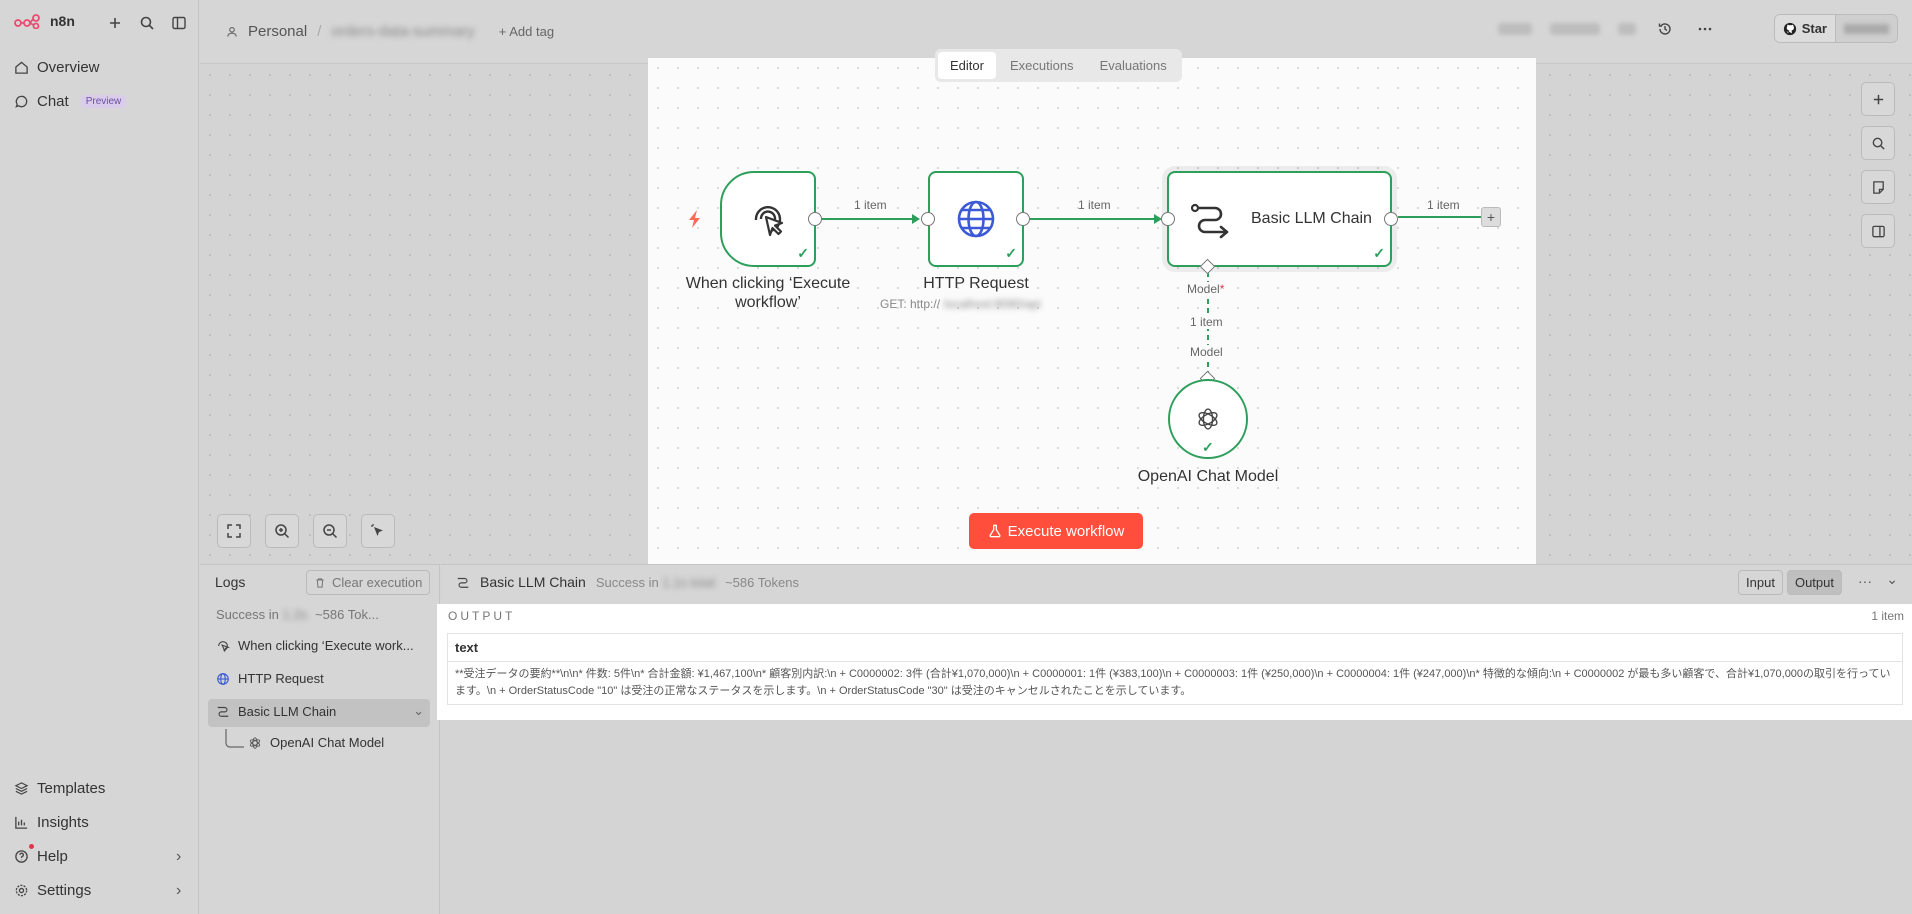  What do you see at coordinates (21, 822) in the screenshot?
I see `chart-icon` at bounding box center [21, 822].